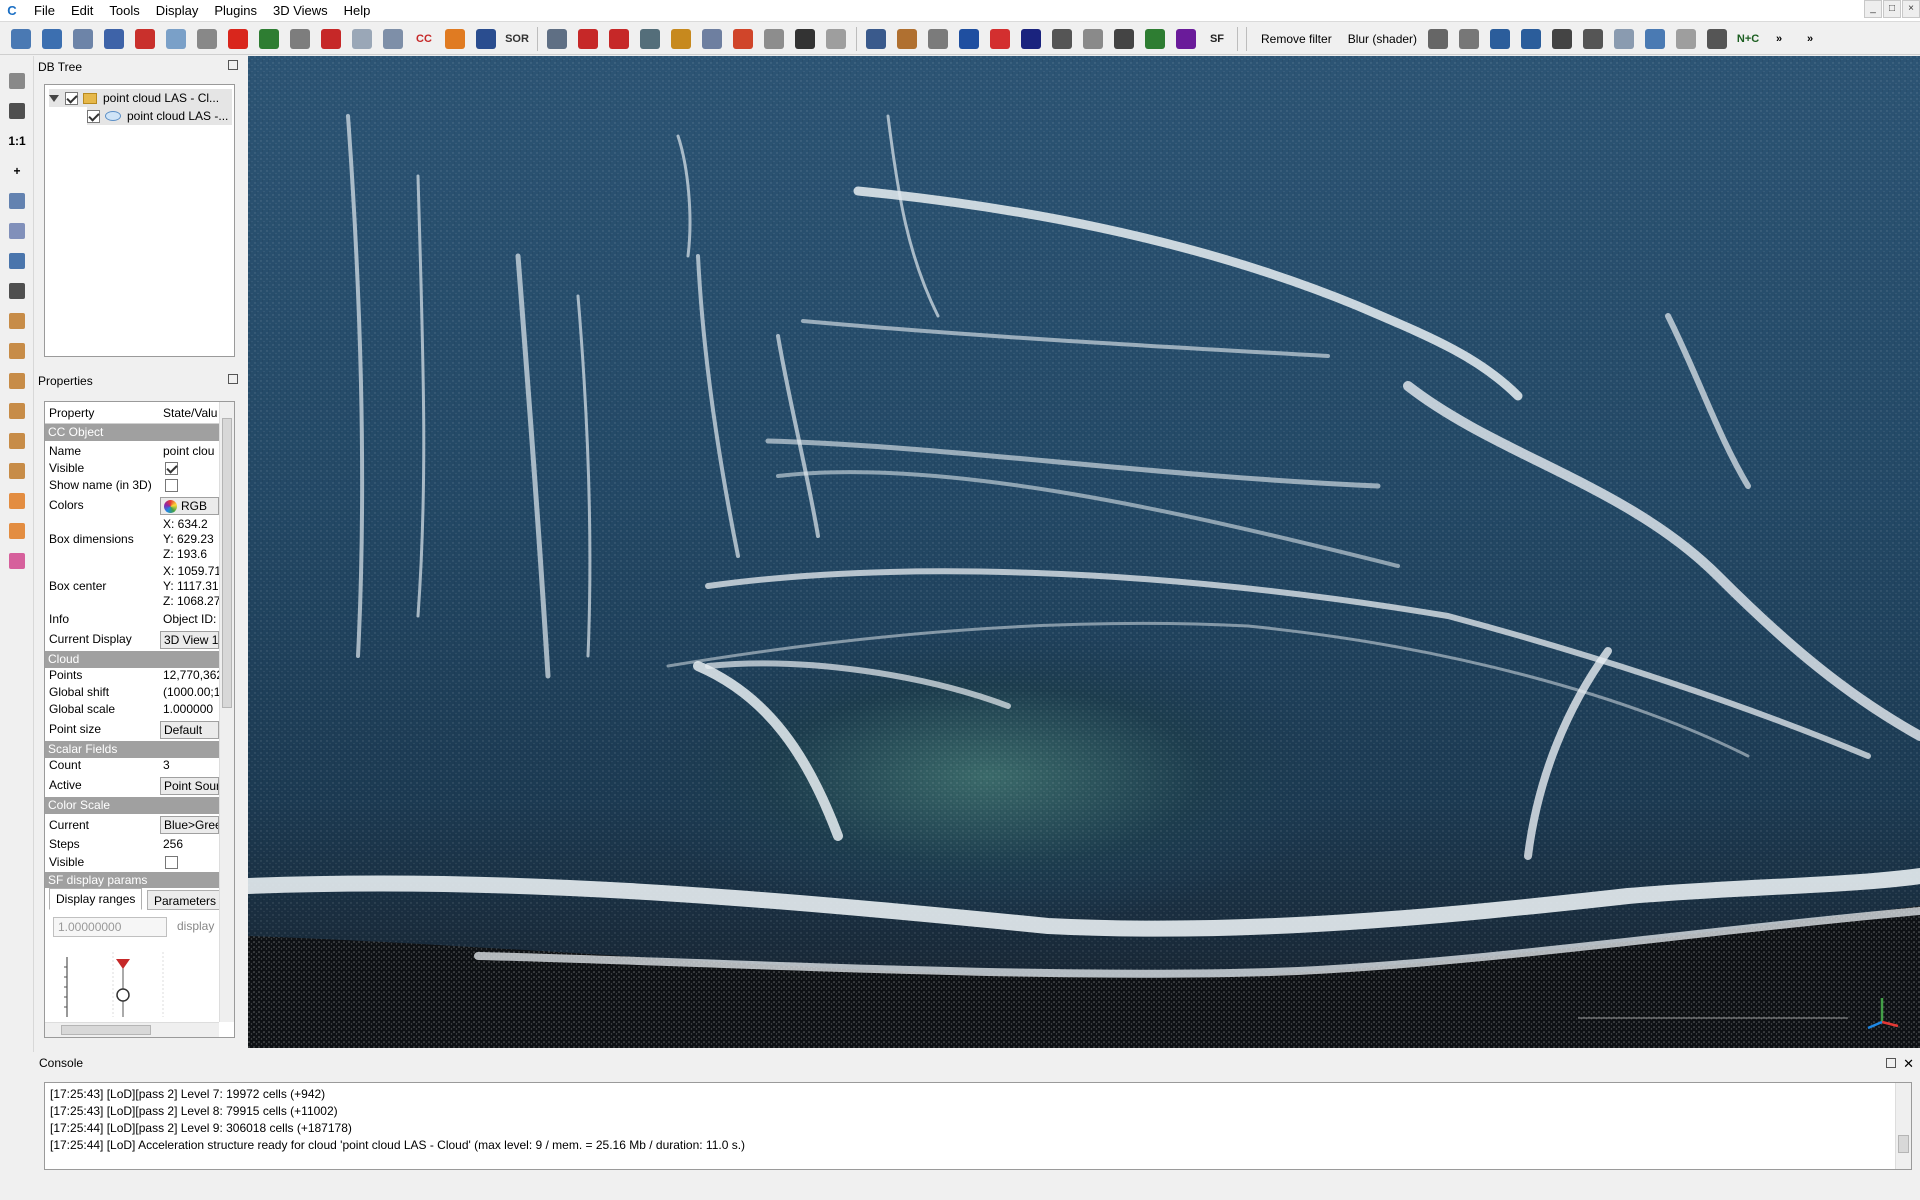 This screenshot has height=1200, width=1920. I want to click on m3c2-button, so click(1093, 39).